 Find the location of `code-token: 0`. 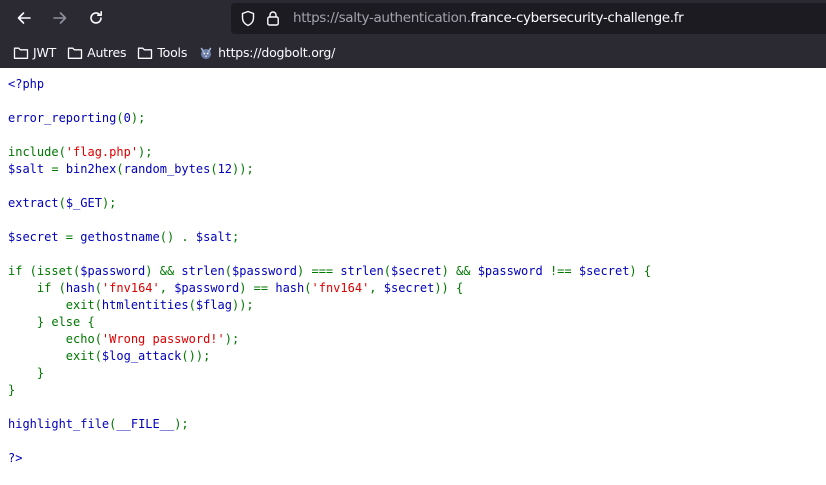

code-token: 0 is located at coordinates (127, 118).